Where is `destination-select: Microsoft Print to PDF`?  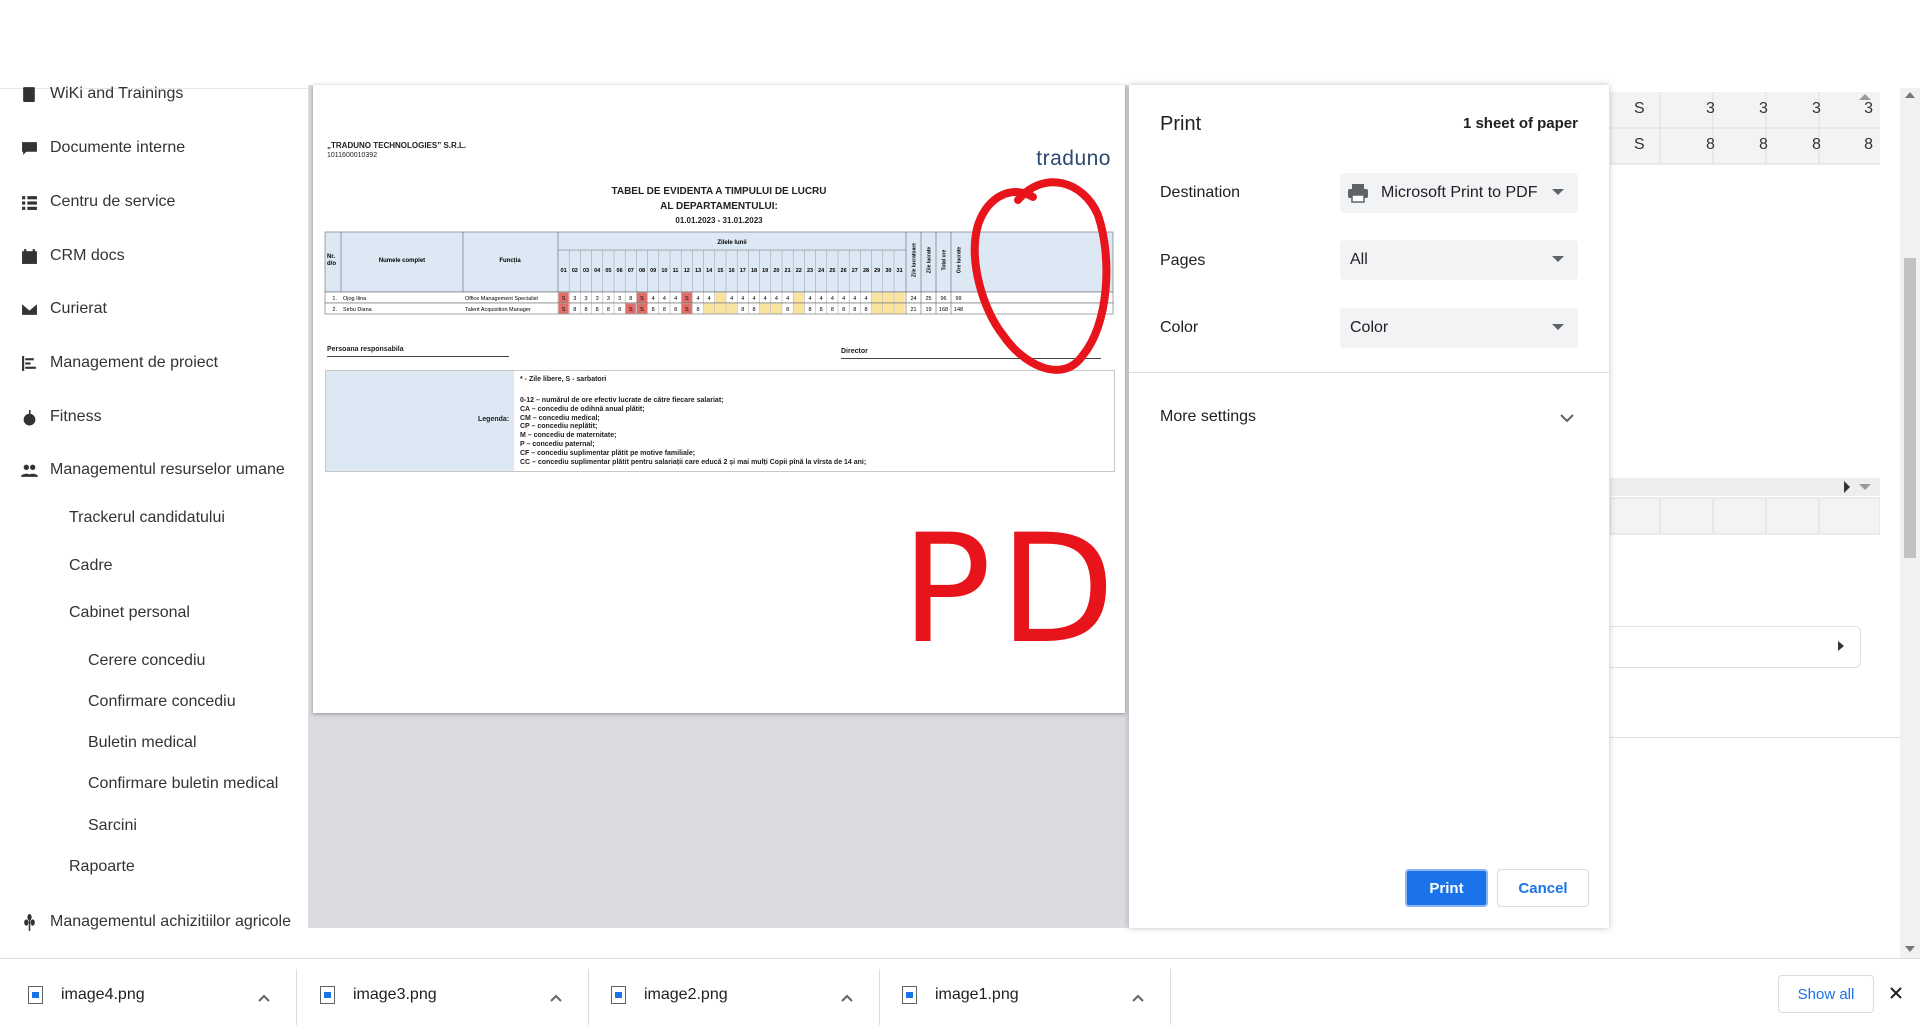
destination-select: Microsoft Print to PDF is located at coordinates (1459, 193).